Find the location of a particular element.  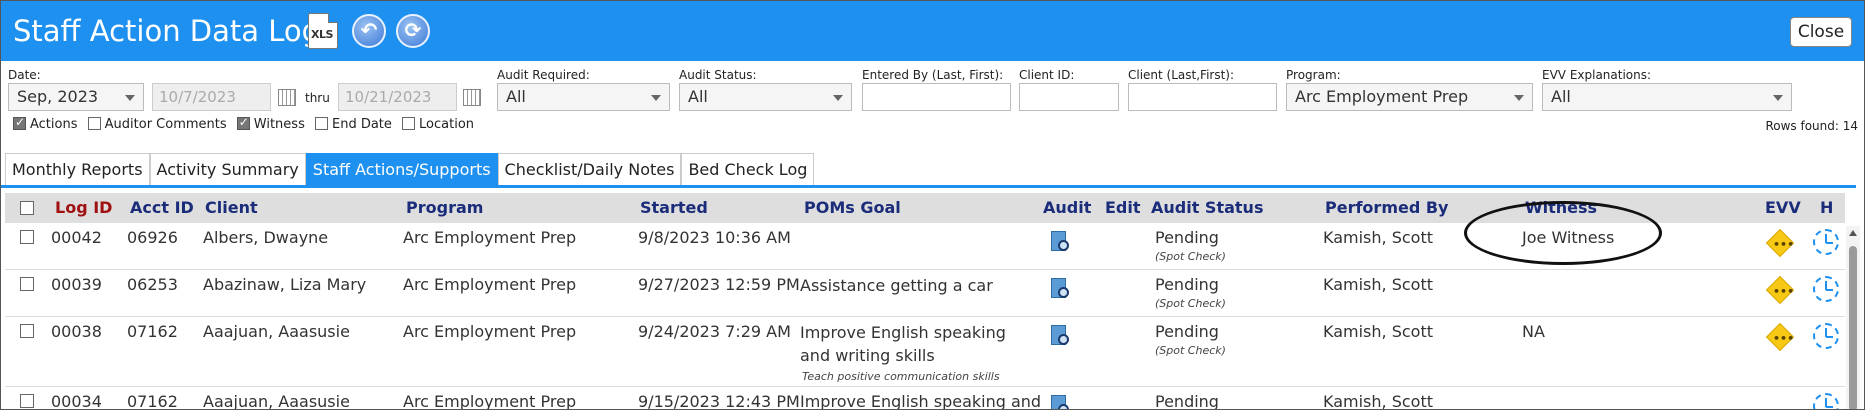

col-performed-by: Performed By is located at coordinates (1386, 207).